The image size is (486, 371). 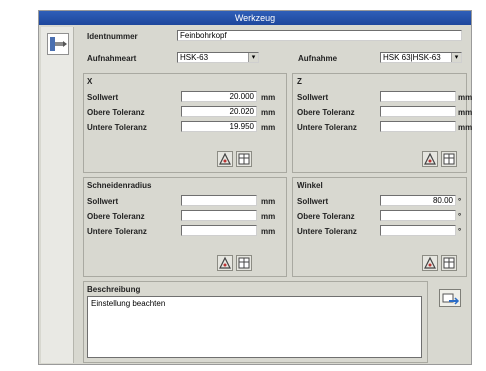 I want to click on radius-sollwert-unit: mm, so click(x=268, y=201).